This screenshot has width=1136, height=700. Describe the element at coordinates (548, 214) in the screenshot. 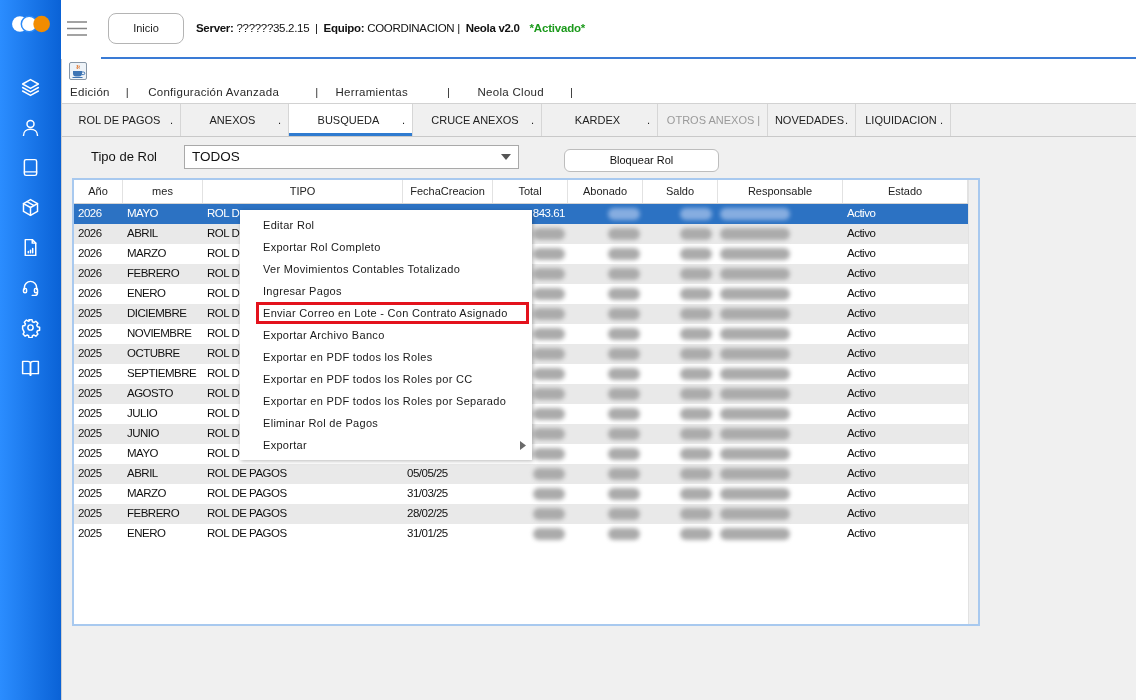

I see `table-cell-text: 843.61` at that location.